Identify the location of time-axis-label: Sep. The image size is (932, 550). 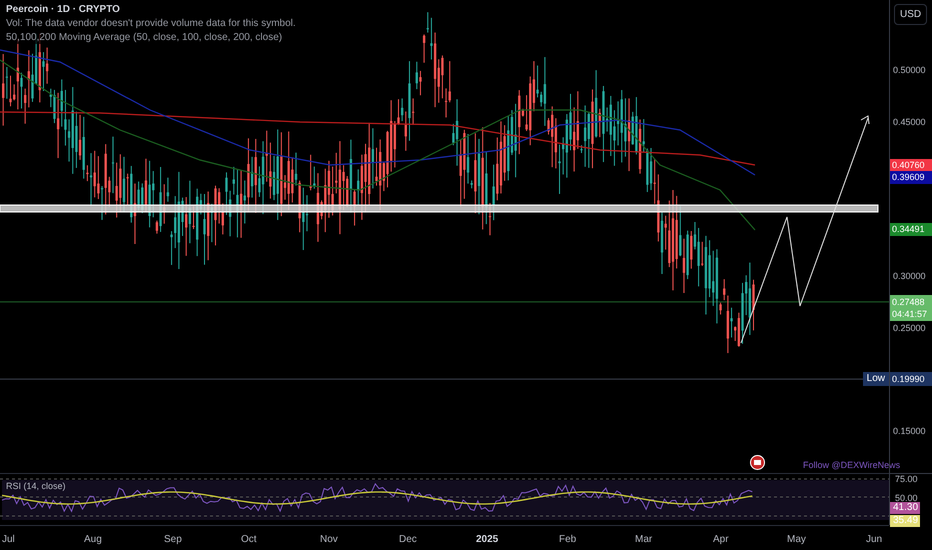
(173, 540).